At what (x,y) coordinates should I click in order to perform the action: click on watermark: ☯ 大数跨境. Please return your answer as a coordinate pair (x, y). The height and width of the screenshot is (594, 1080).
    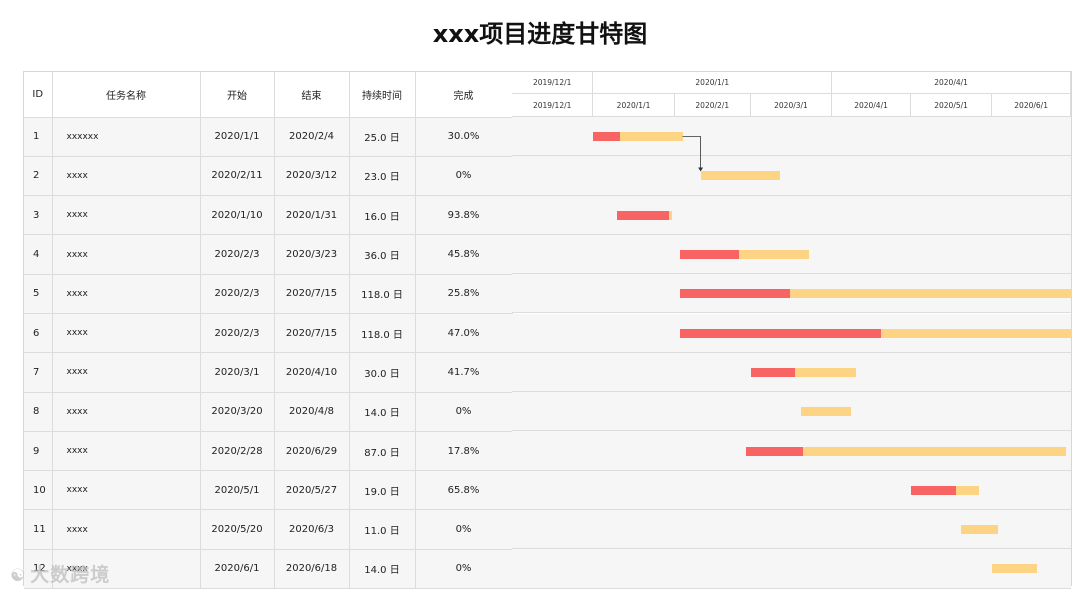
    Looking at the image, I should click on (60, 573).